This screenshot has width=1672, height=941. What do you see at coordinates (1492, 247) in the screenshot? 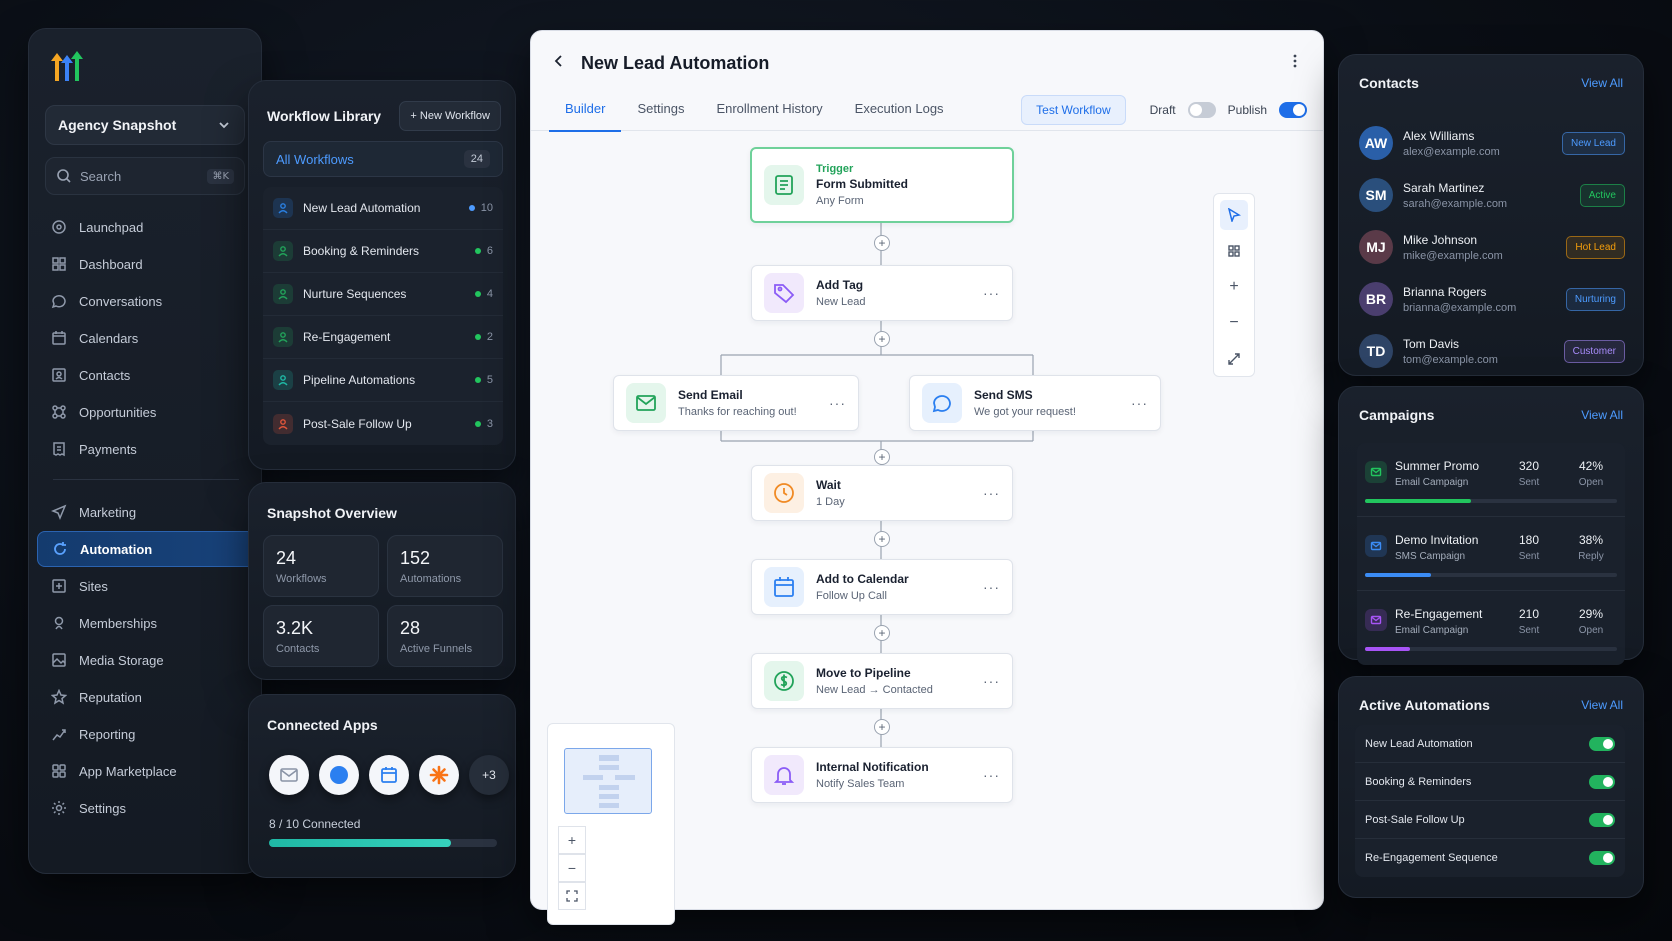
I see `contact-row: MJ Mike Johnson mike@example.com Hot Lead` at bounding box center [1492, 247].